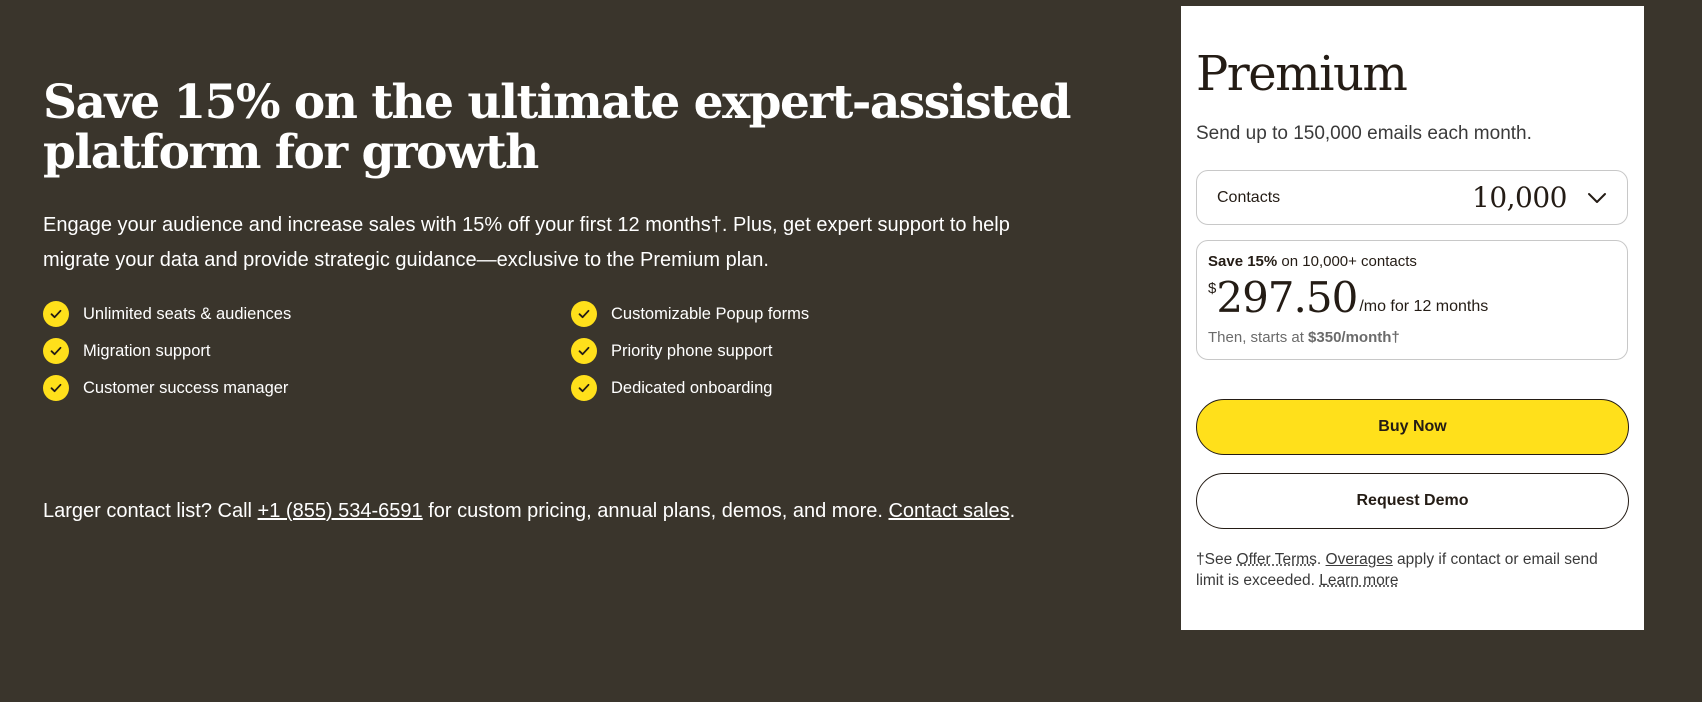 This screenshot has height=702, width=1702. Describe the element at coordinates (147, 350) in the screenshot. I see `feature-label: Migration support` at that location.